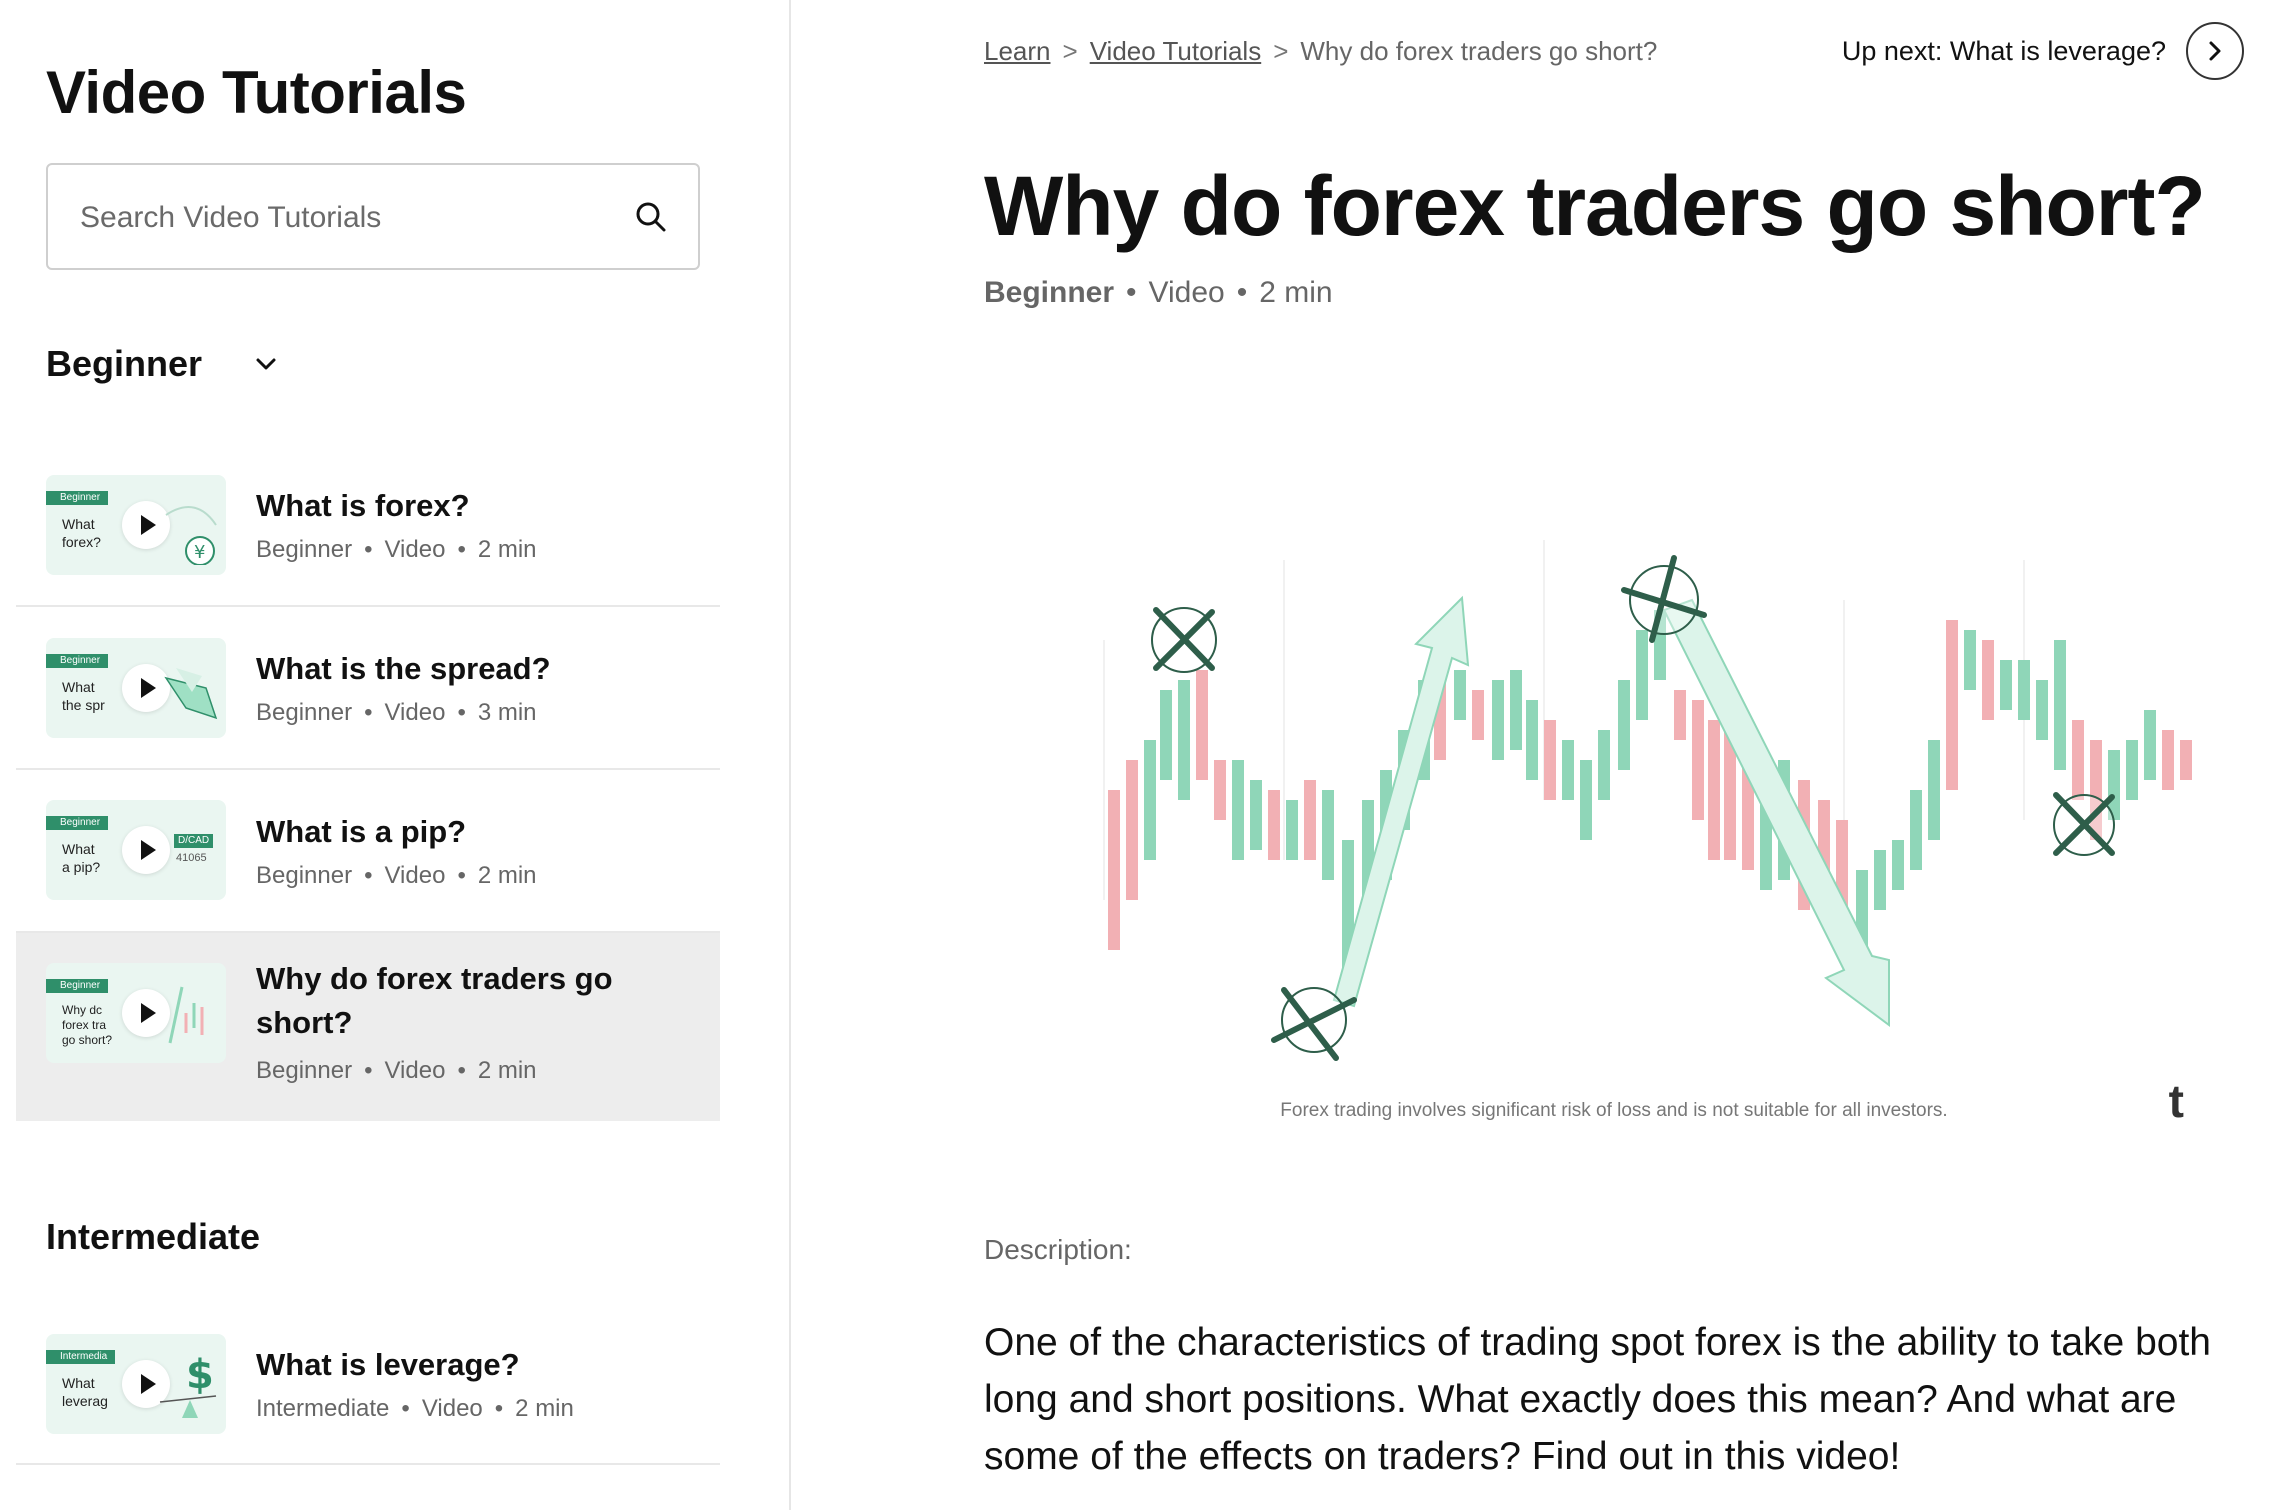 The width and height of the screenshot is (2280, 1510). What do you see at coordinates (466, 669) in the screenshot?
I see `video-title: What is the spread?` at bounding box center [466, 669].